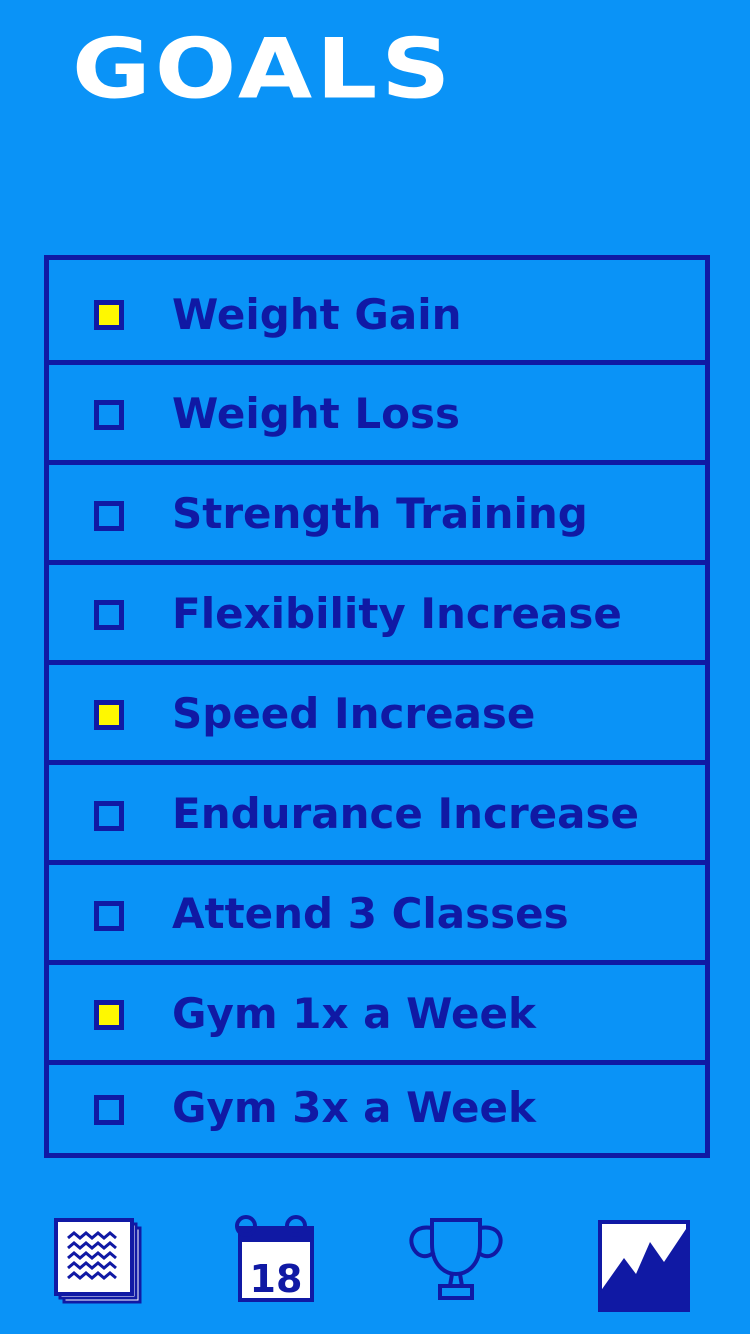 The height and width of the screenshot is (1334, 750). I want to click on trophy-icon, so click(456, 1259).